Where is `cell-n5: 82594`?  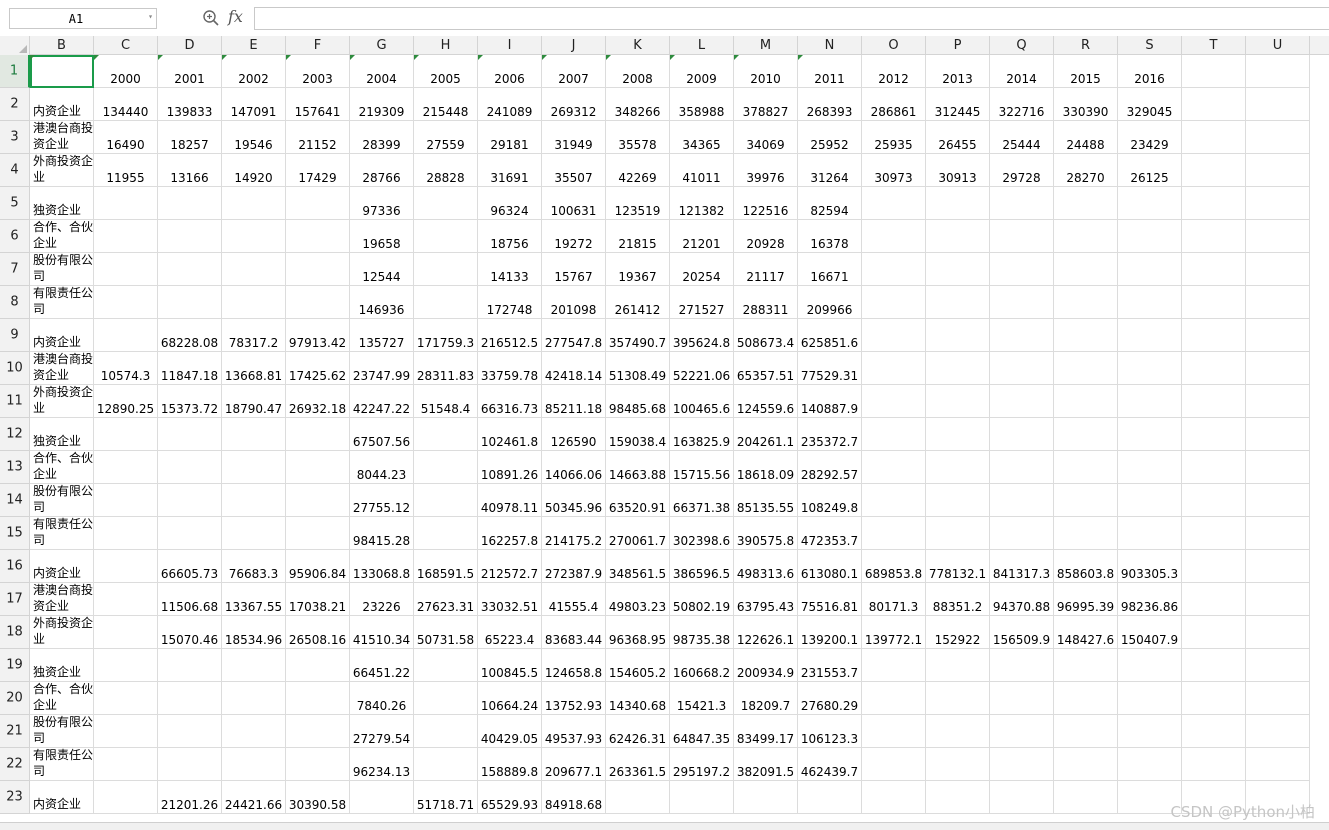 cell-n5: 82594 is located at coordinates (830, 203).